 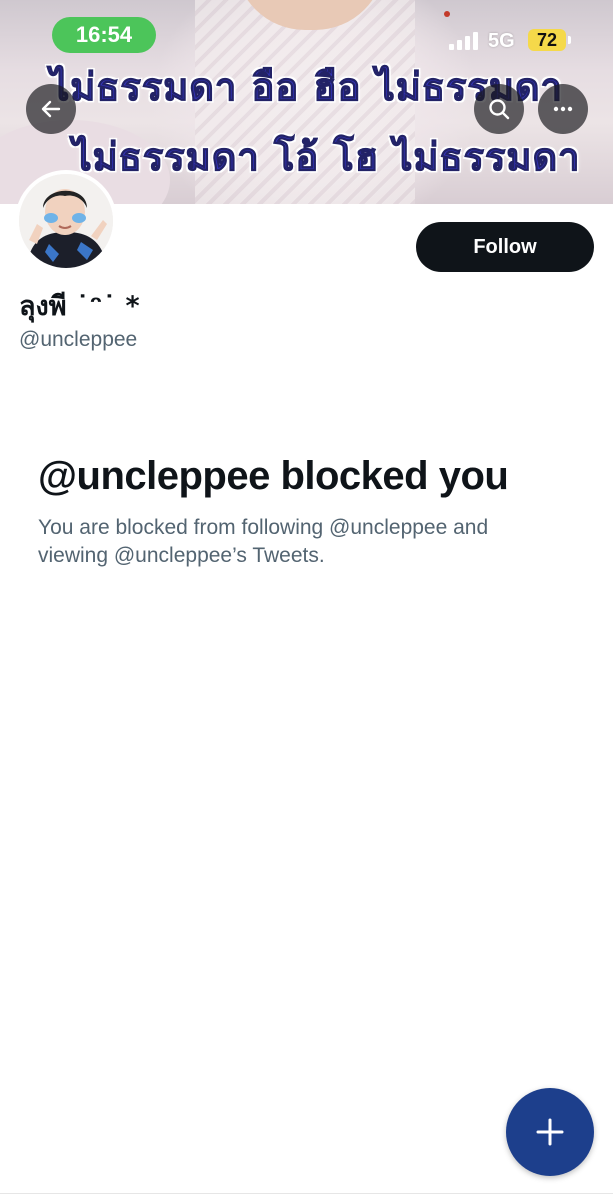 I want to click on search-button, so click(x=499, y=109).